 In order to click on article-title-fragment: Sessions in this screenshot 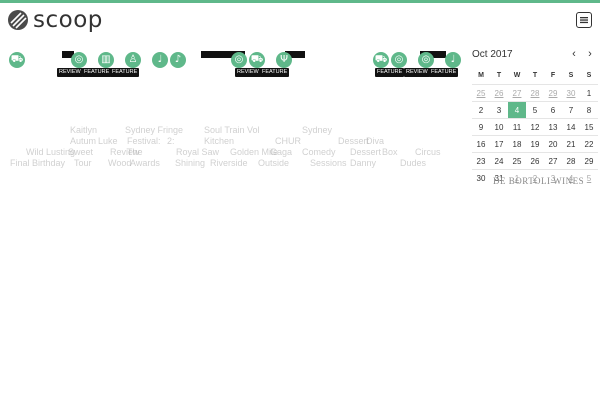, I will do `click(328, 163)`.